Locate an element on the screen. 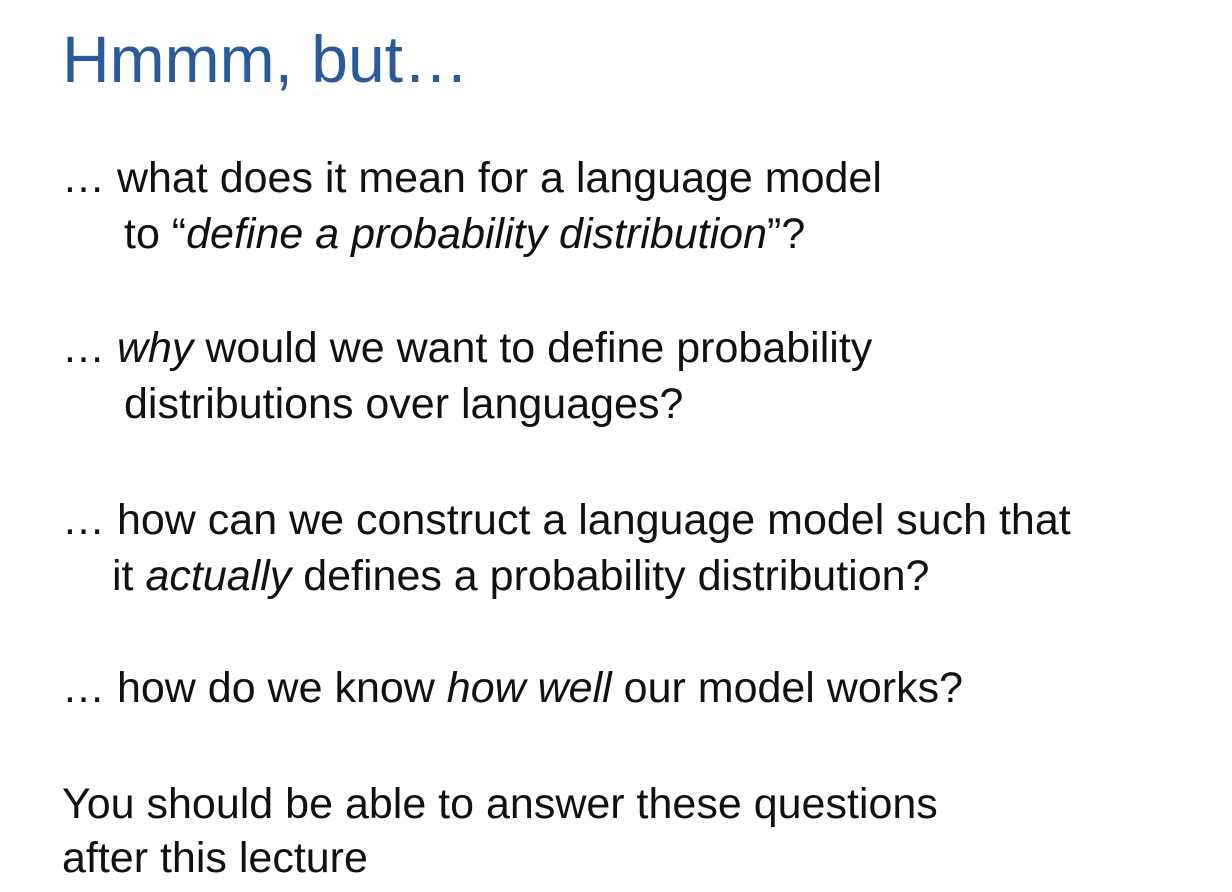  emphasis-text: actually is located at coordinates (218, 576).